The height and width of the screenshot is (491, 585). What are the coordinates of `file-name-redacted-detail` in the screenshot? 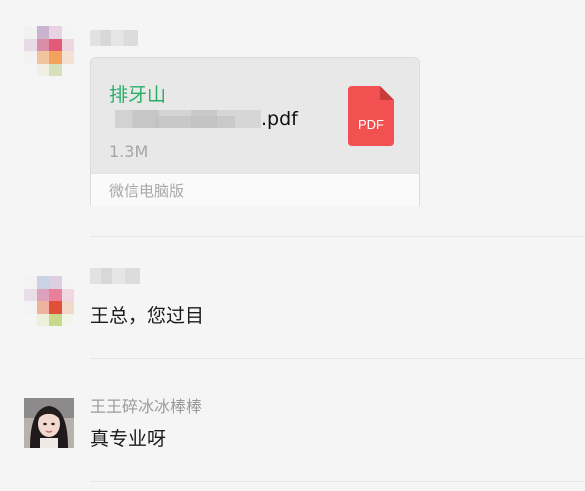 It's located at (195, 122).